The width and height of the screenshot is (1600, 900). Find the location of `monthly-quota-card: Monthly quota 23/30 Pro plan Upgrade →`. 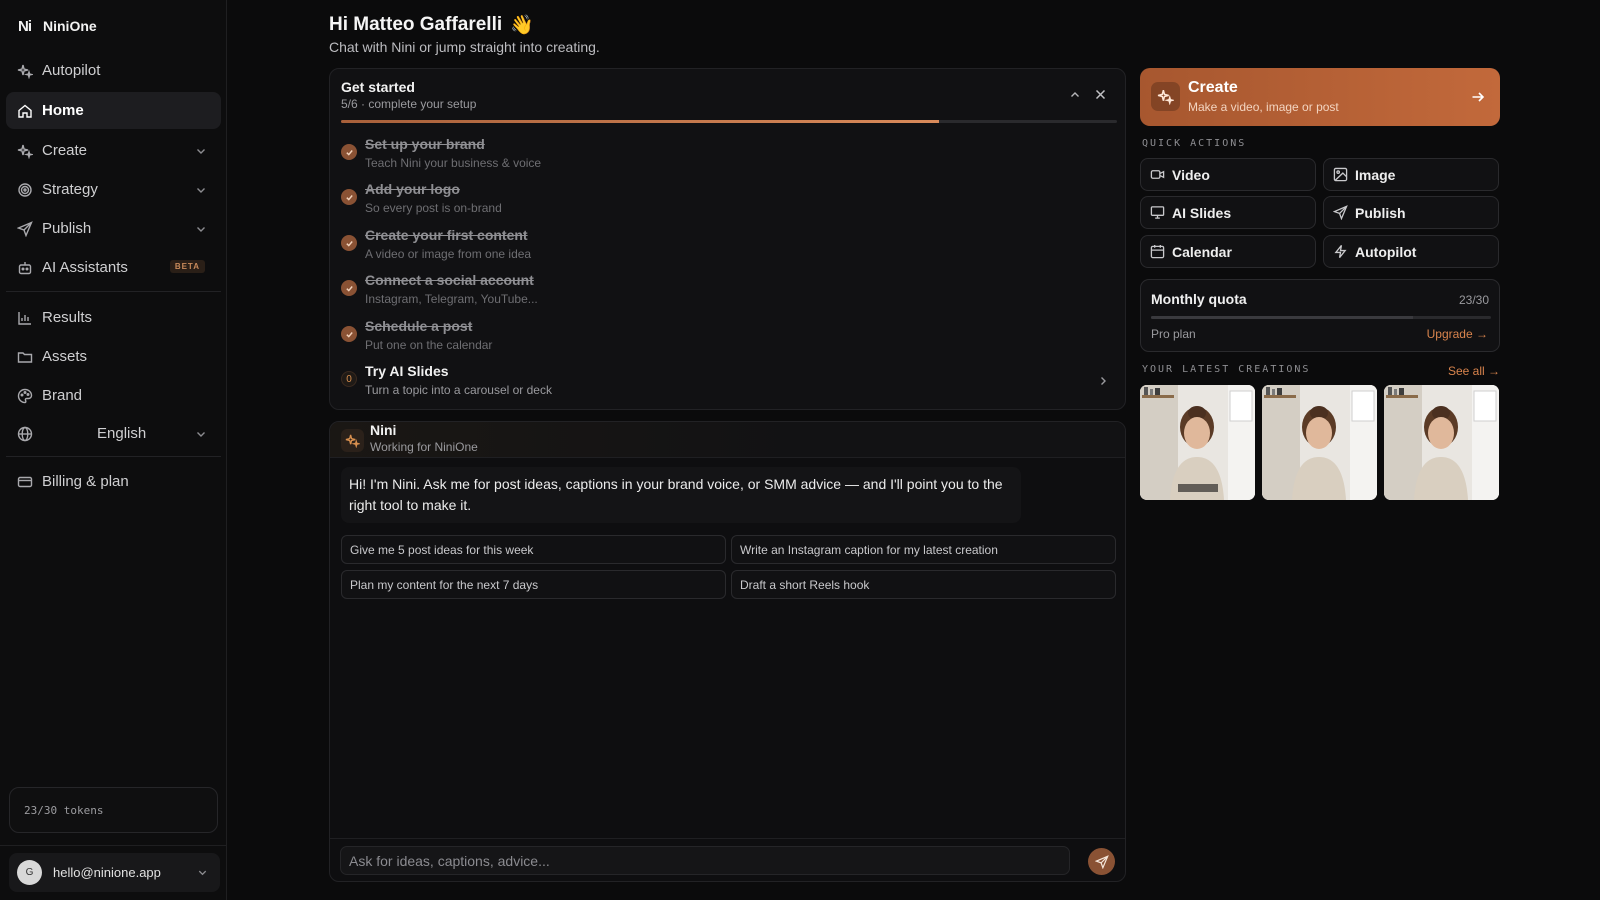

monthly-quota-card: Monthly quota 23/30 Pro plan Upgrade → is located at coordinates (1320, 315).